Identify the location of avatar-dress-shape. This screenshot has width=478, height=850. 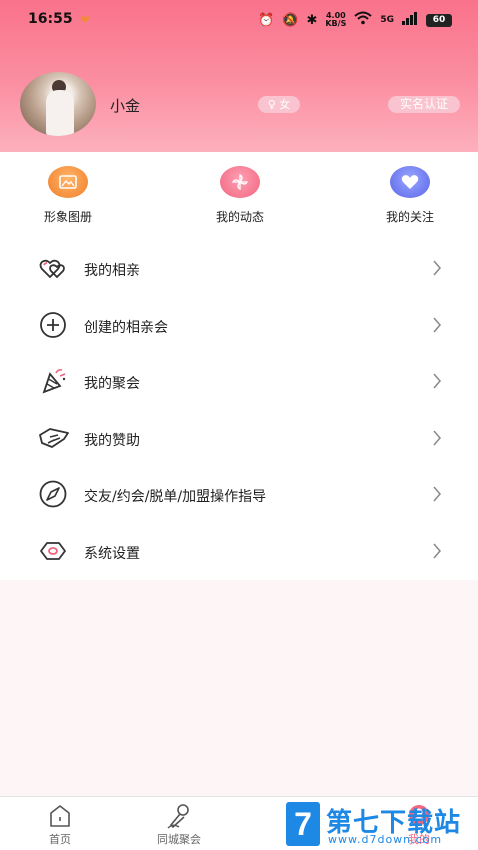
(60, 113).